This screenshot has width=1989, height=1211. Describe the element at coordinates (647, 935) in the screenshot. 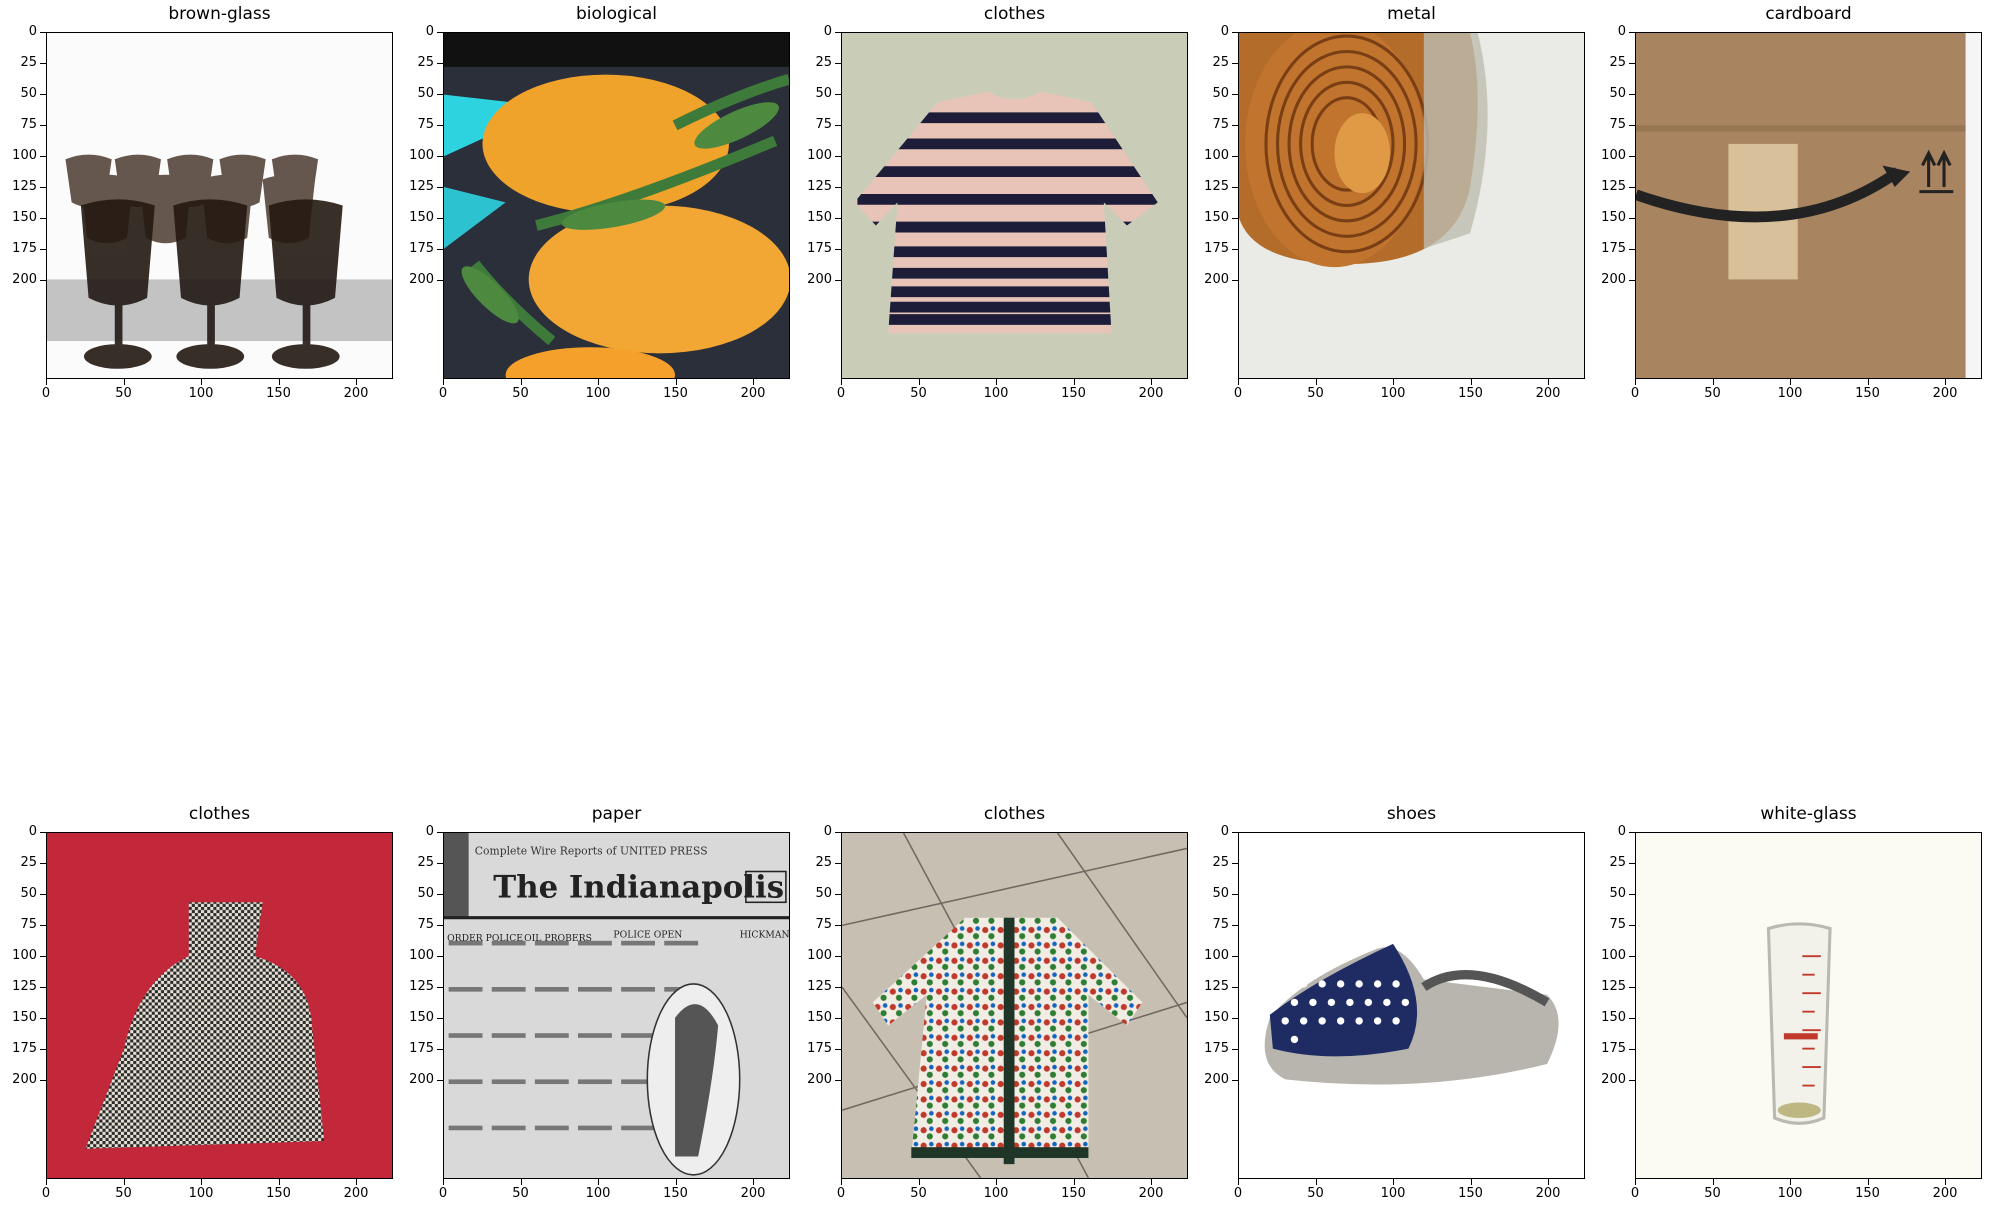

I see `svg-text: POLICE OPEN` at that location.